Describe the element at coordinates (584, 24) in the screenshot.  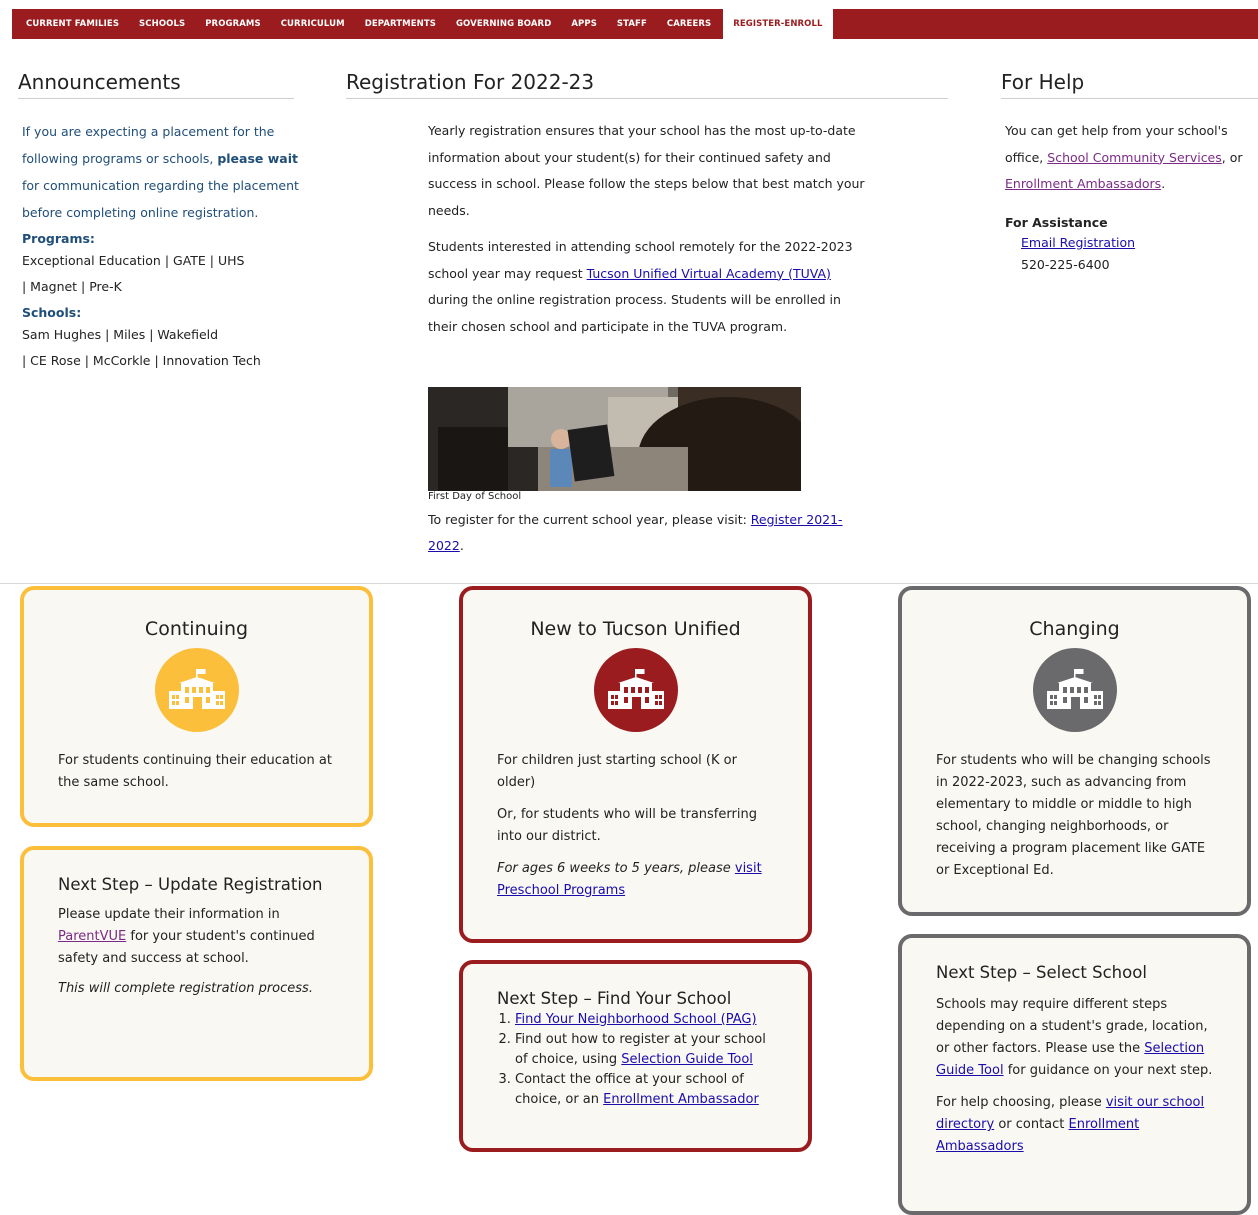
I see `nav-apps: APPS` at that location.